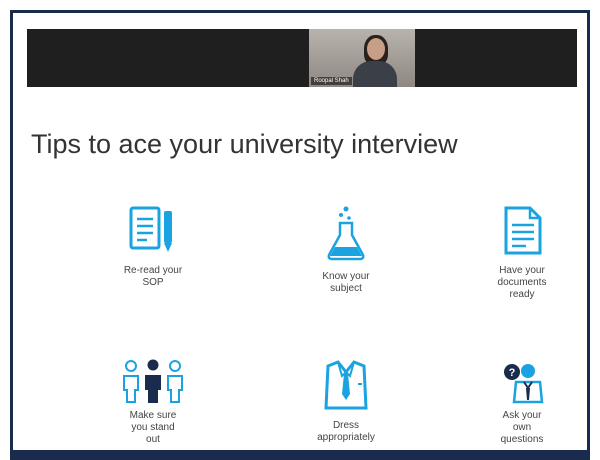 This screenshot has height=460, width=600. I want to click on tip-ask-questions: ? Ask your own questions, so click(522, 402).